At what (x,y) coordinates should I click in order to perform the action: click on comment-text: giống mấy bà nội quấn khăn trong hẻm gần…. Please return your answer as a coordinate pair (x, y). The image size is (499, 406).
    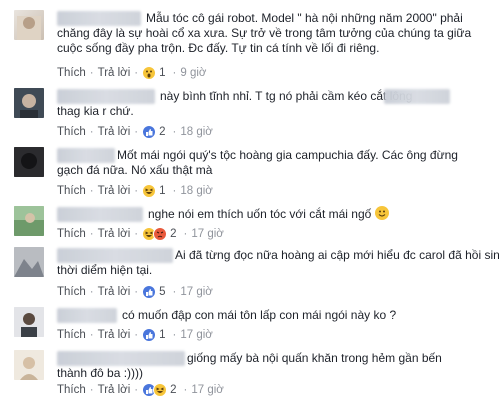
    Looking at the image, I should click on (314, 358).